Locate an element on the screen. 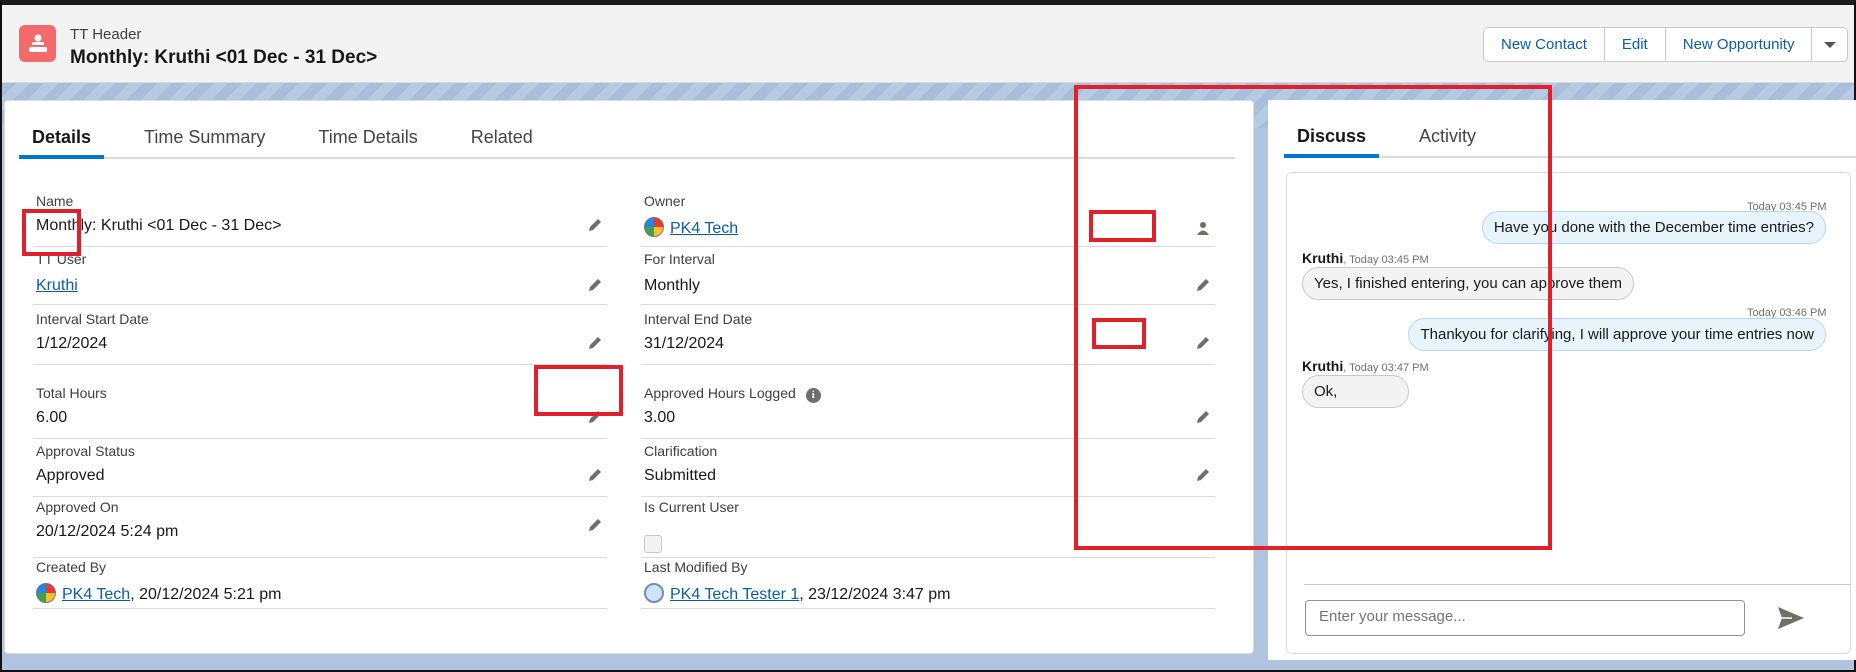  field-label: Is Current User is located at coordinates (691, 507).